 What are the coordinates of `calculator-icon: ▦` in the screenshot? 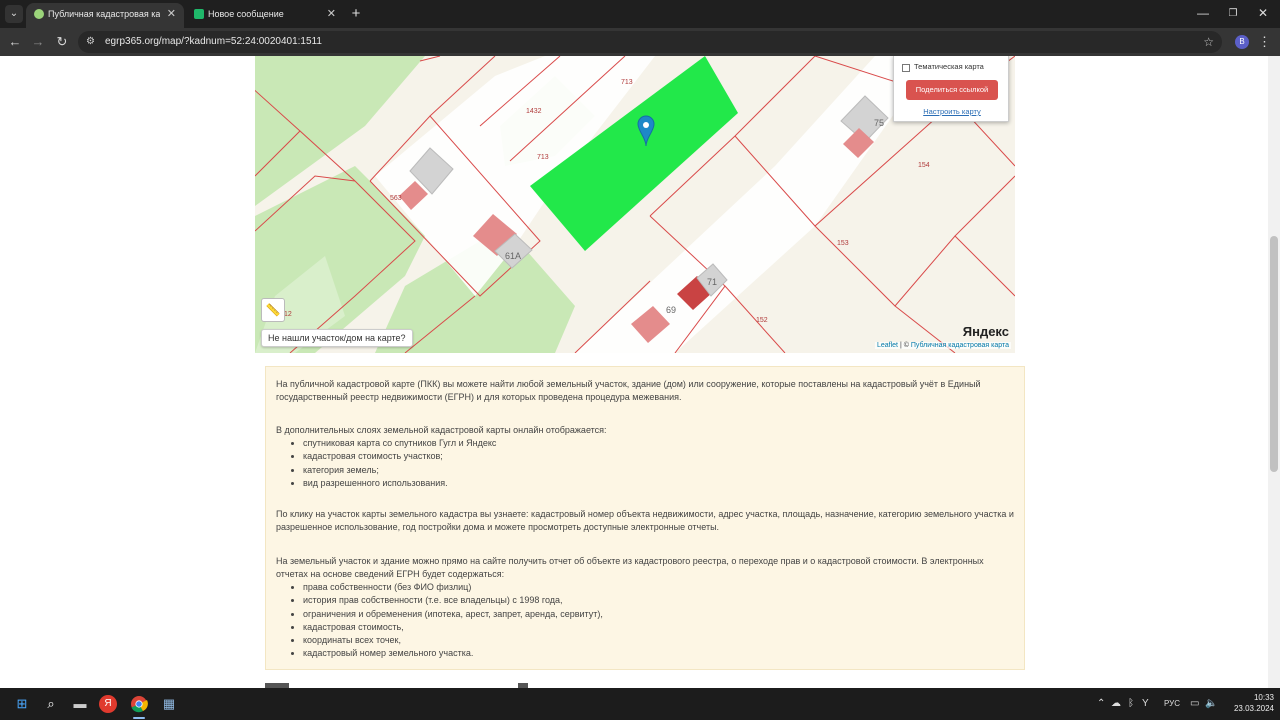 It's located at (169, 704).